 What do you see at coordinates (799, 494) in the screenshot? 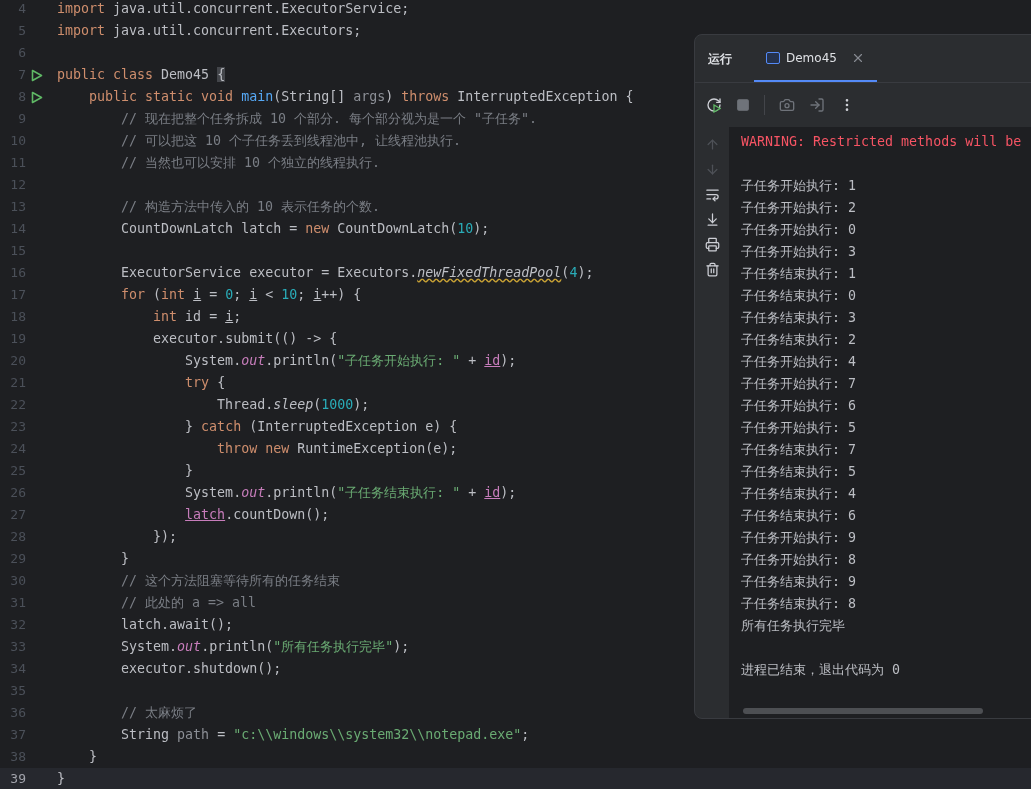
I see `console-line: 子任务结束执行: 4` at bounding box center [799, 494].